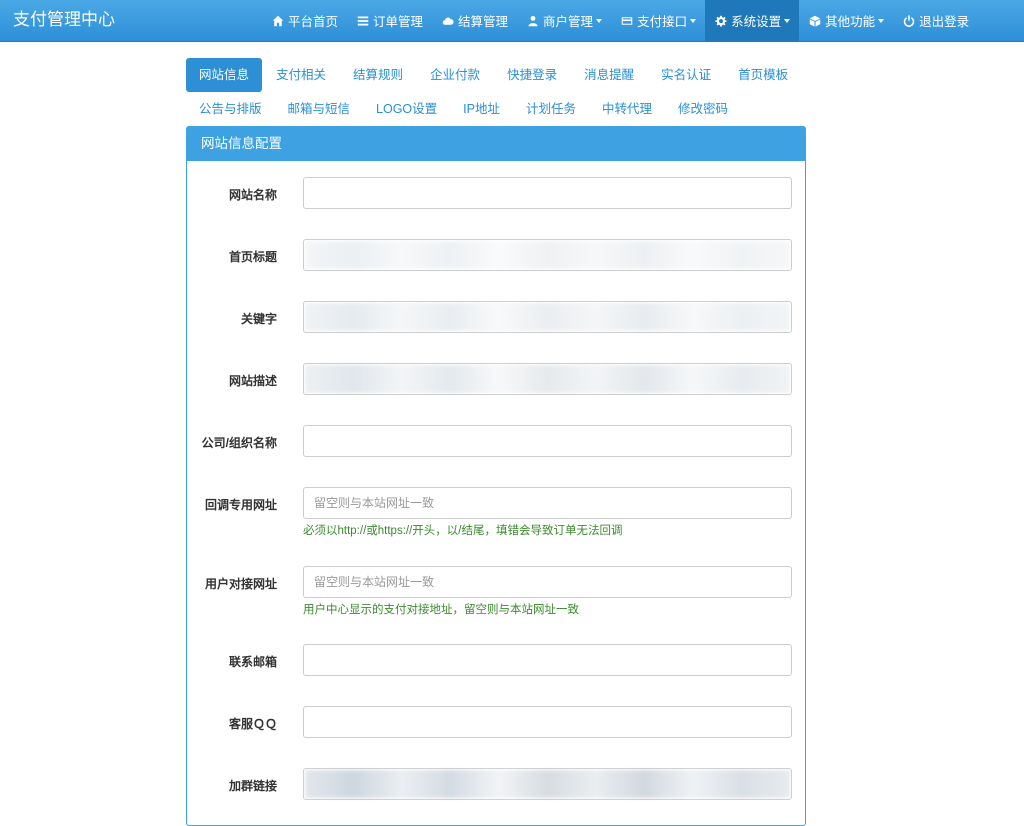 This screenshot has height=826, width=1024. What do you see at coordinates (64, 21) in the screenshot?
I see `brand-title: 支付管理中心` at bounding box center [64, 21].